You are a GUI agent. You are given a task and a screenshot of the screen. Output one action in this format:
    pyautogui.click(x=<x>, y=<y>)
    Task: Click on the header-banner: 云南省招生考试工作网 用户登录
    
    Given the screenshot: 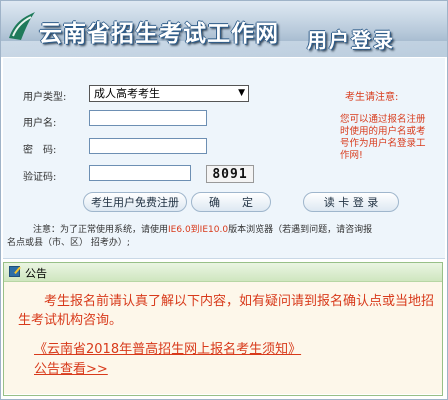 What is the action you would take?
    pyautogui.click(x=224, y=29)
    